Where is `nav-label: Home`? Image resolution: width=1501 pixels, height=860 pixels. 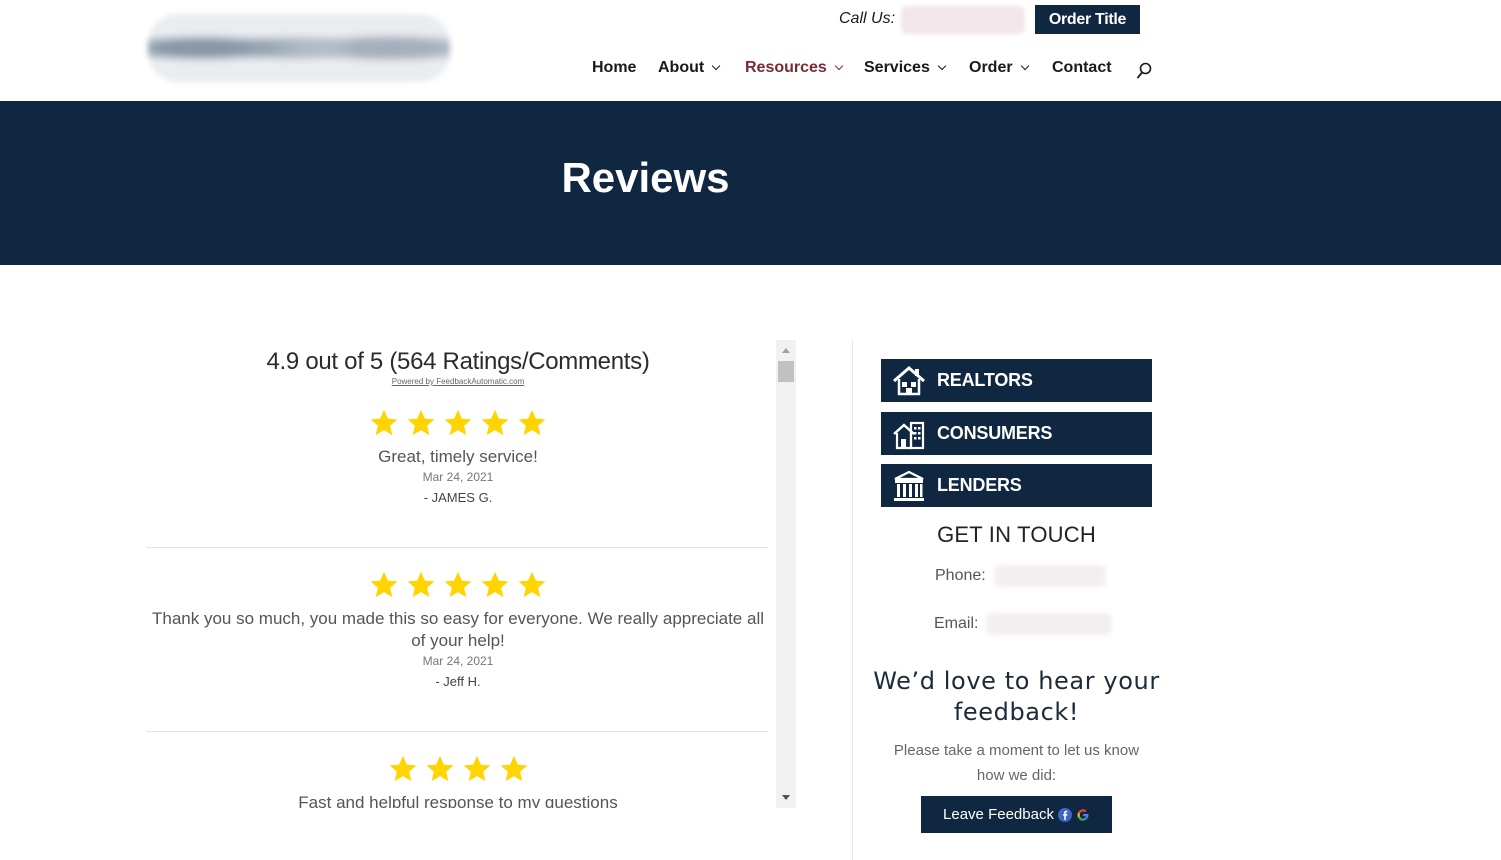 nav-label: Home is located at coordinates (614, 67).